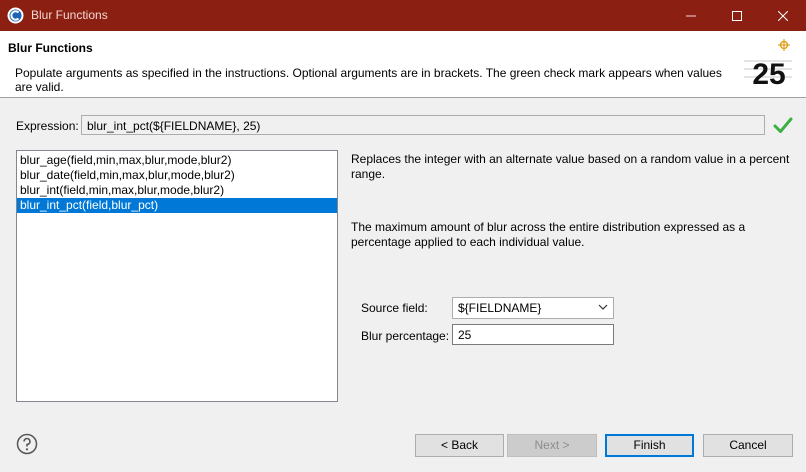 The width and height of the screenshot is (806, 472). What do you see at coordinates (394, 308) in the screenshot?
I see `source-field-label: Source field:` at bounding box center [394, 308].